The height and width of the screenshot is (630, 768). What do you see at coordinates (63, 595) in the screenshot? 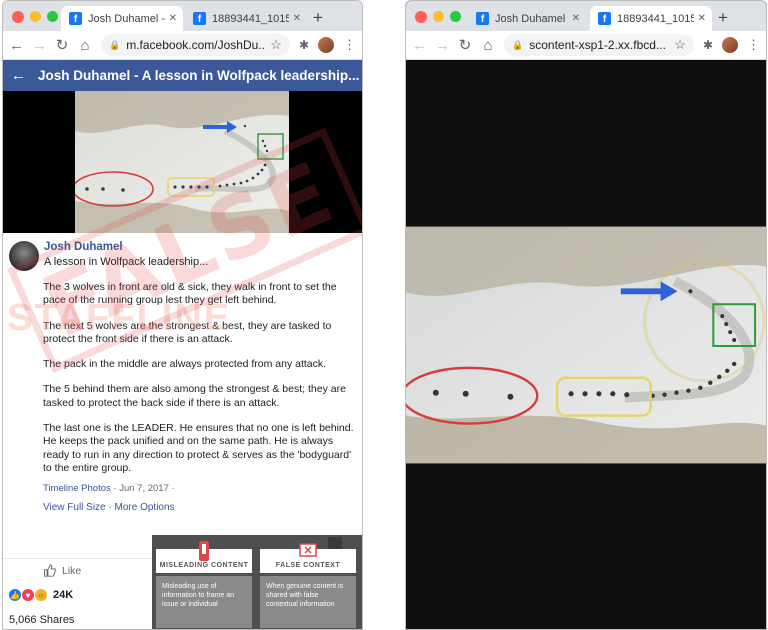
I see `reaction-count: 24K` at bounding box center [63, 595].